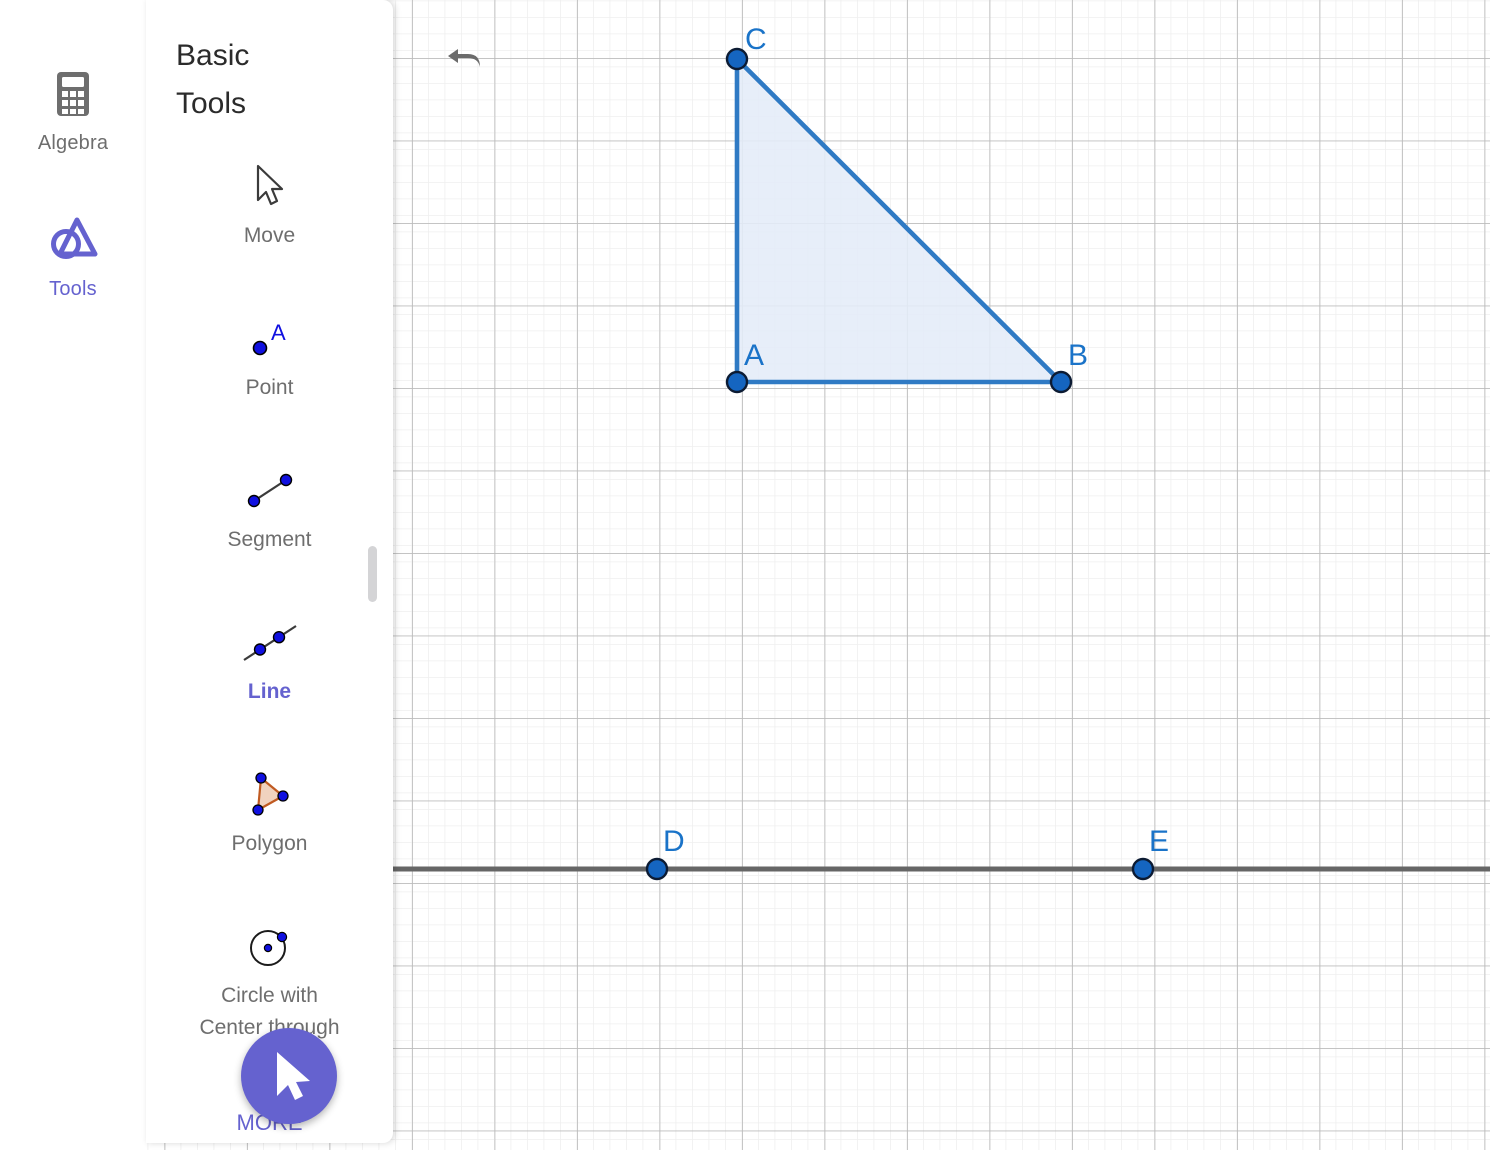 This screenshot has width=1490, height=1150. Describe the element at coordinates (269, 949) in the screenshot. I see `circle-center-icon` at that location.